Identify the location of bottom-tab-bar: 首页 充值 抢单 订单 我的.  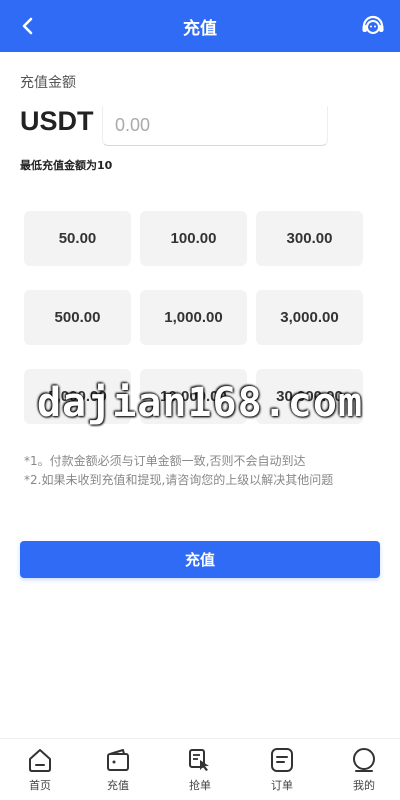
(200, 769).